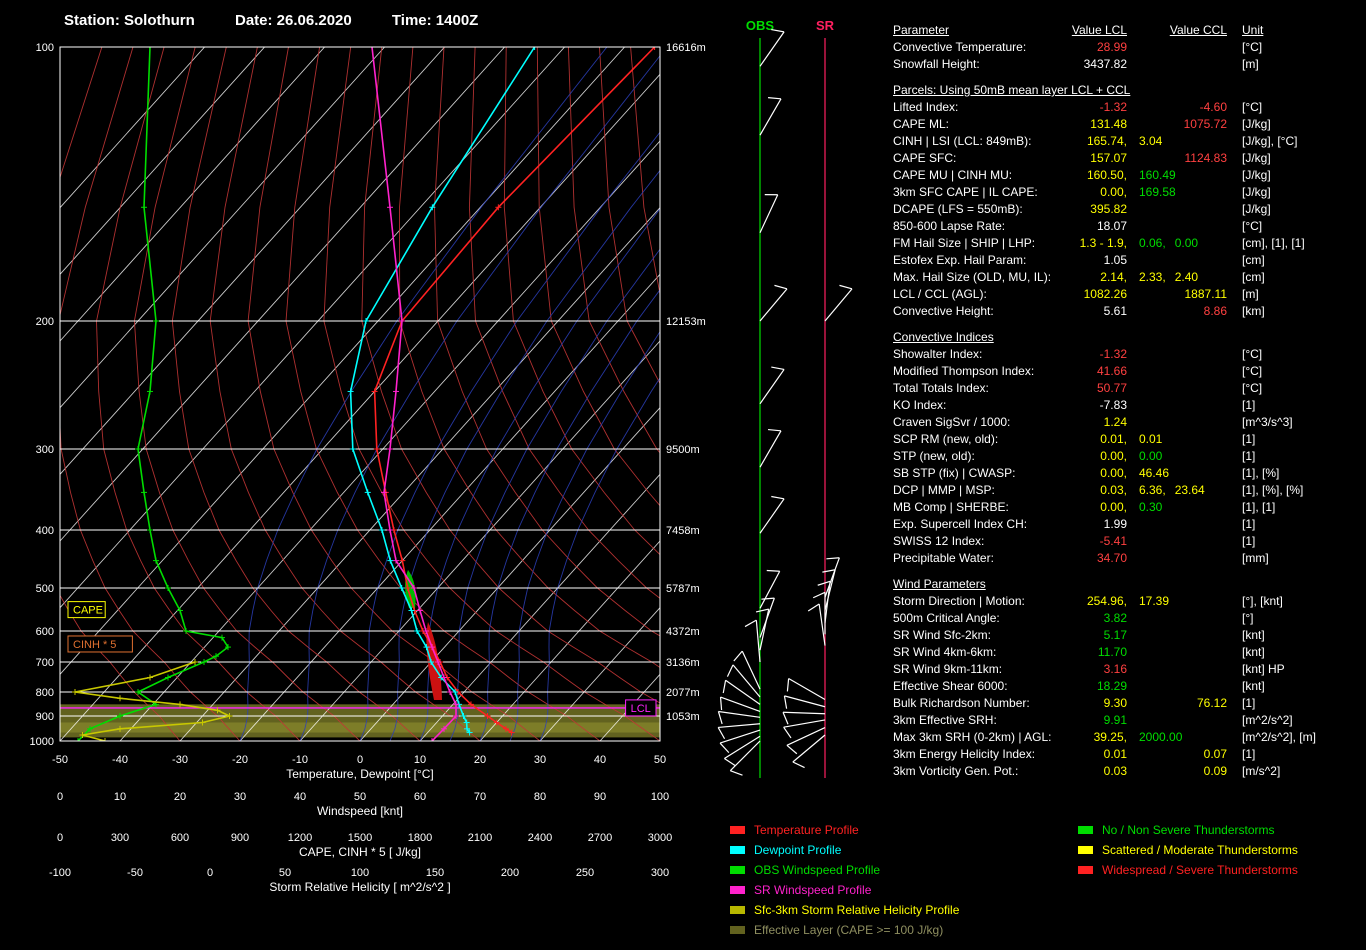 The image size is (1366, 950). What do you see at coordinates (1113, 490) in the screenshot?
I see `value-lcl: 0.03,` at bounding box center [1113, 490].